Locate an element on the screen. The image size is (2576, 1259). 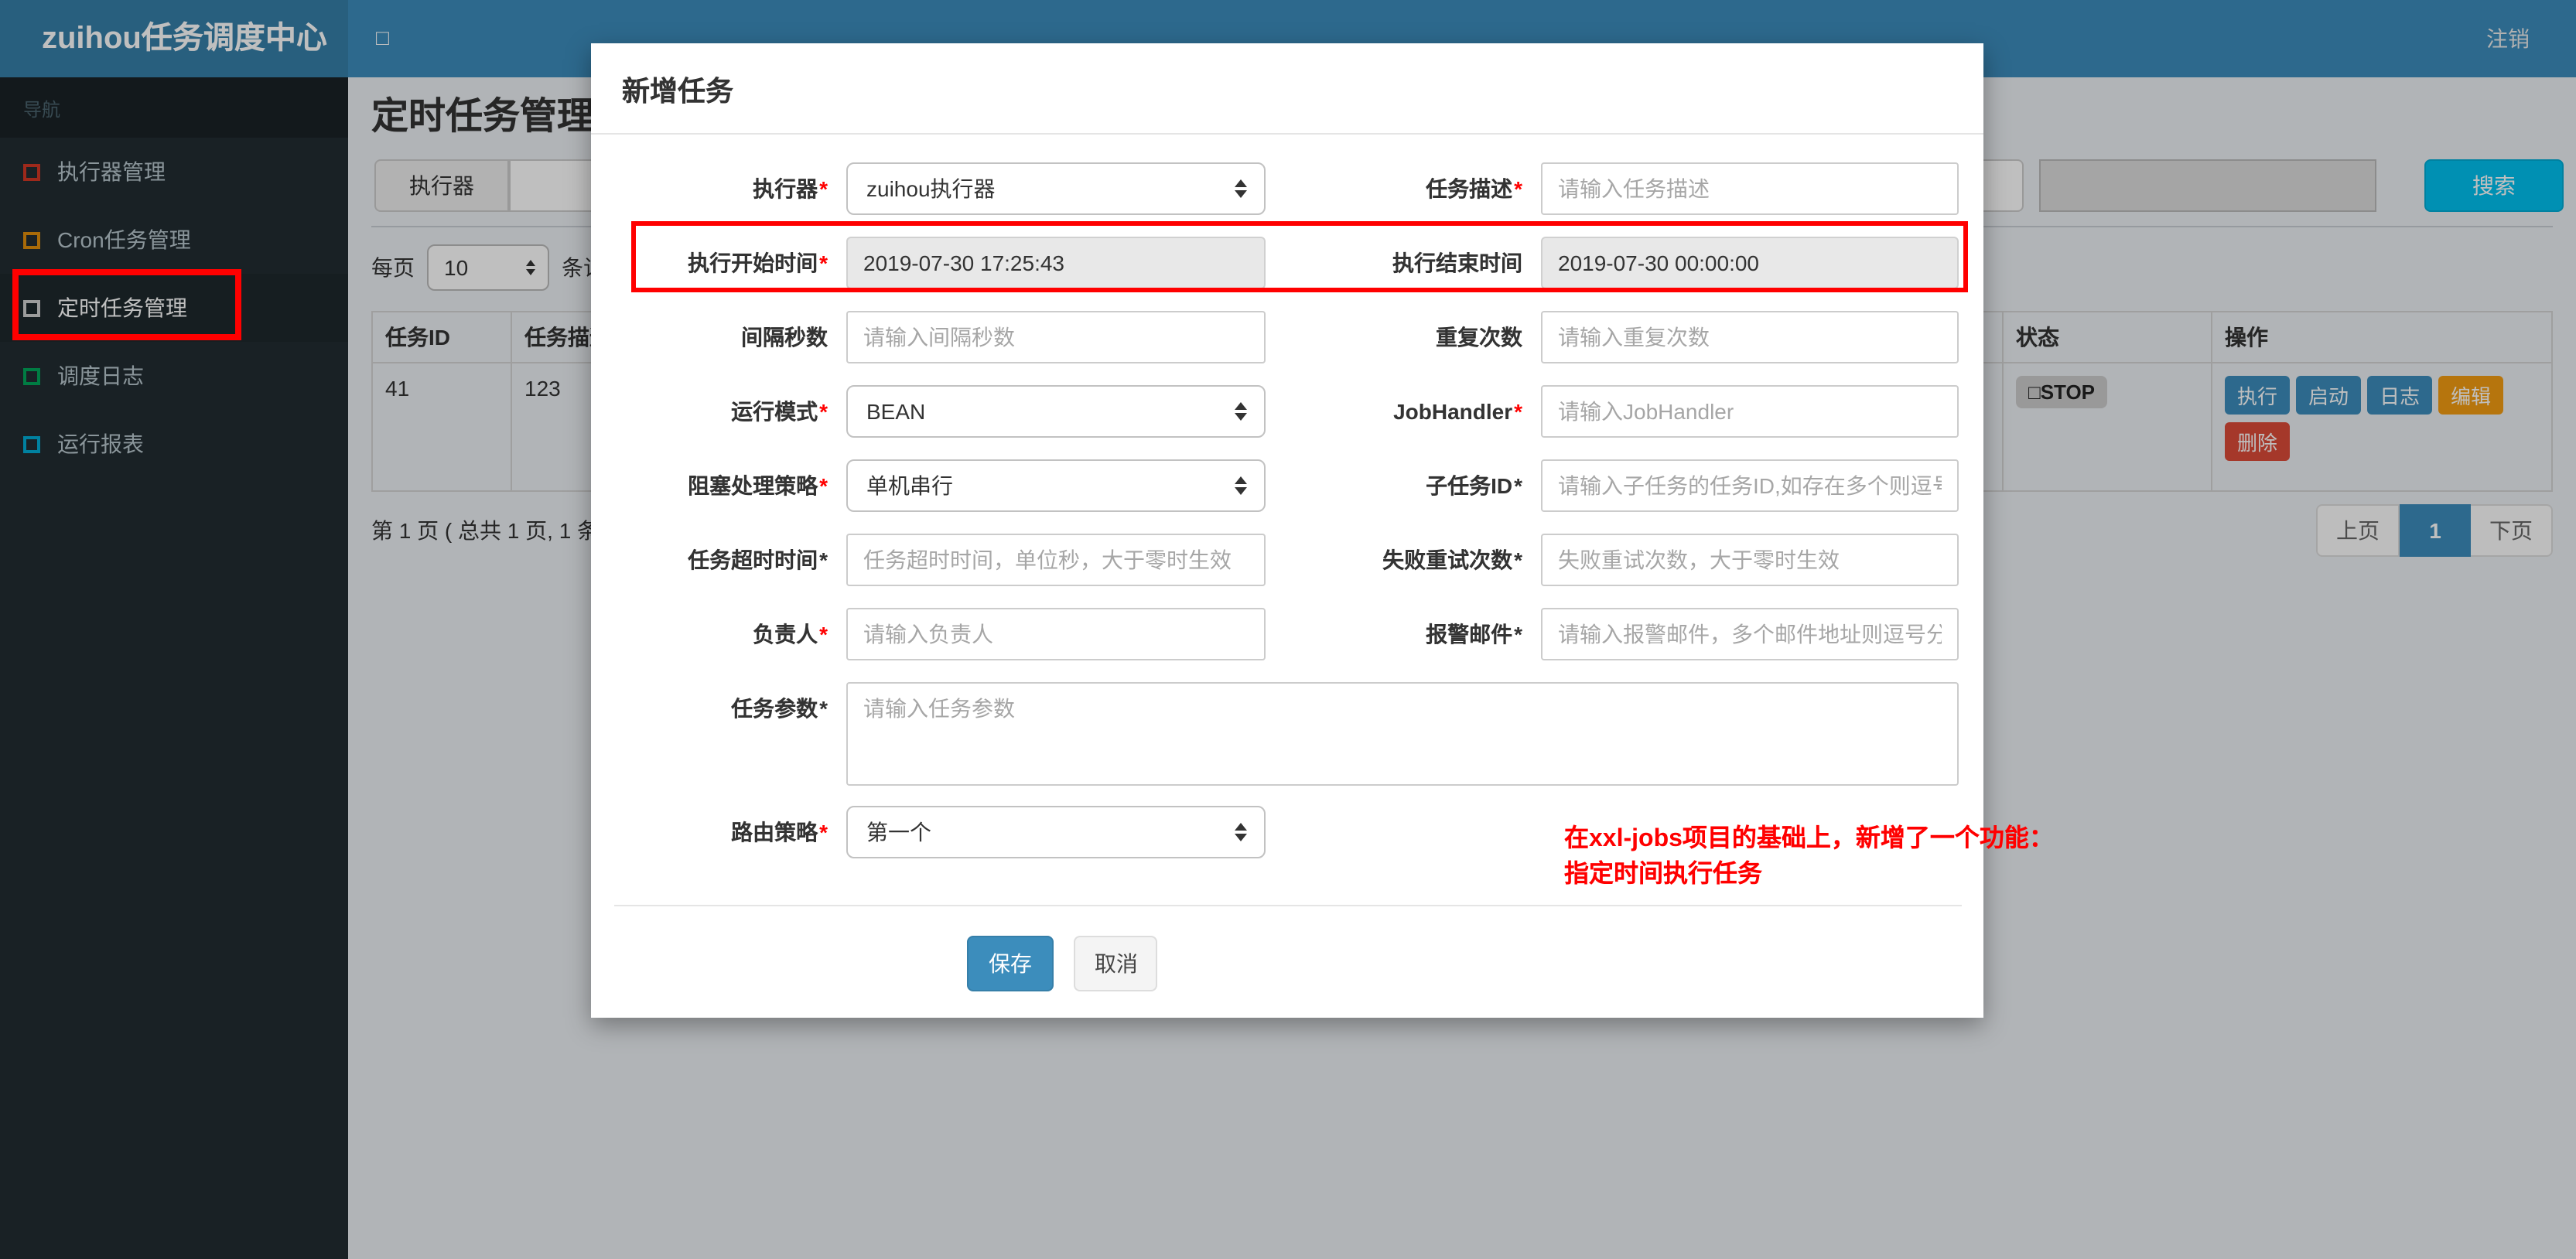
modal-header: 新增任务 is located at coordinates (1287, 89).